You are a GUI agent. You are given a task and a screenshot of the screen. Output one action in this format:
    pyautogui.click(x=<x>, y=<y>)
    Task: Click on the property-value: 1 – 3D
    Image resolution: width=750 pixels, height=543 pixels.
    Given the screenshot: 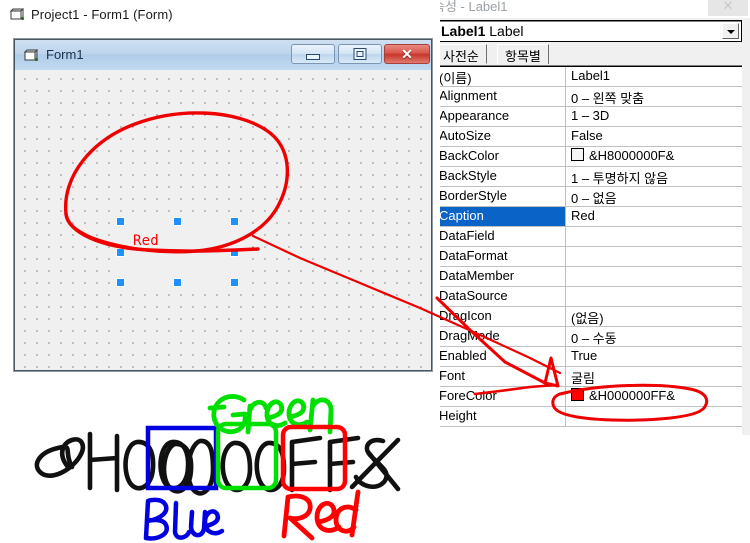 What is the action you would take?
    pyautogui.click(x=654, y=116)
    